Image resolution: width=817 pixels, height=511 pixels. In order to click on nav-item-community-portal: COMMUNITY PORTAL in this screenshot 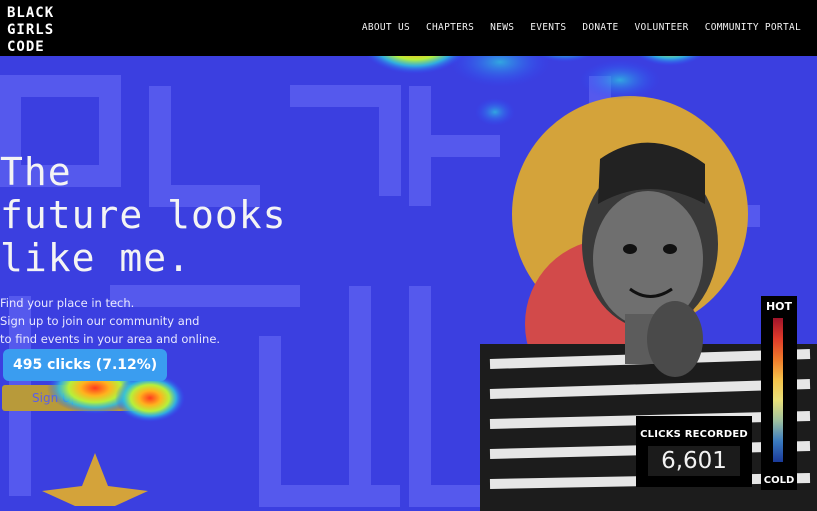, I will do `click(753, 27)`.